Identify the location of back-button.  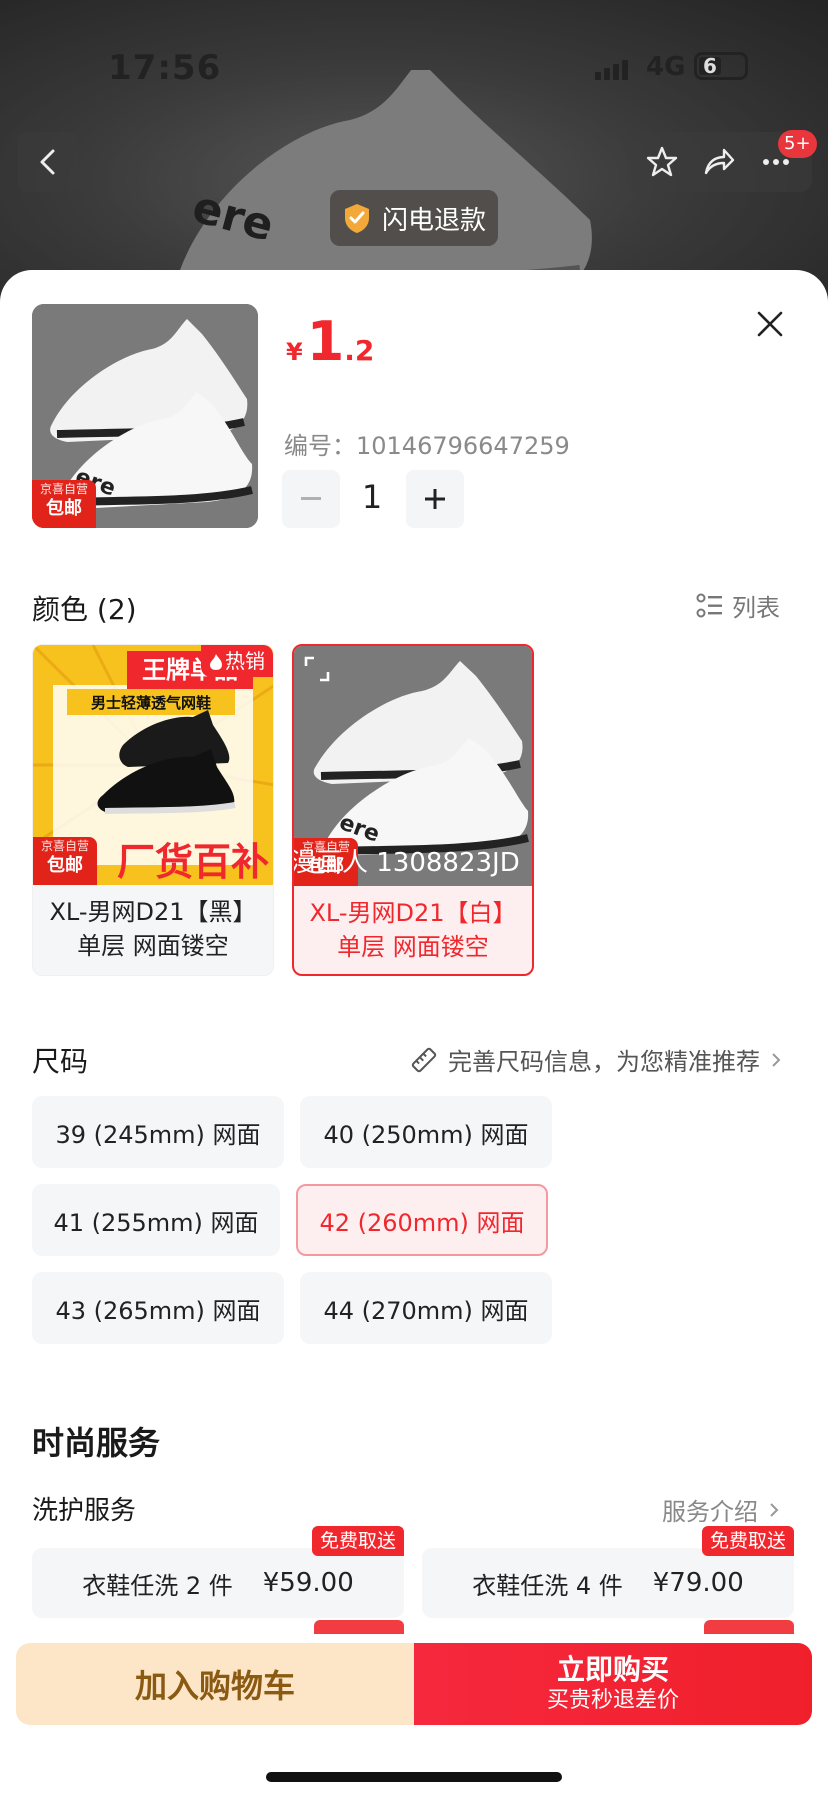
(48, 162).